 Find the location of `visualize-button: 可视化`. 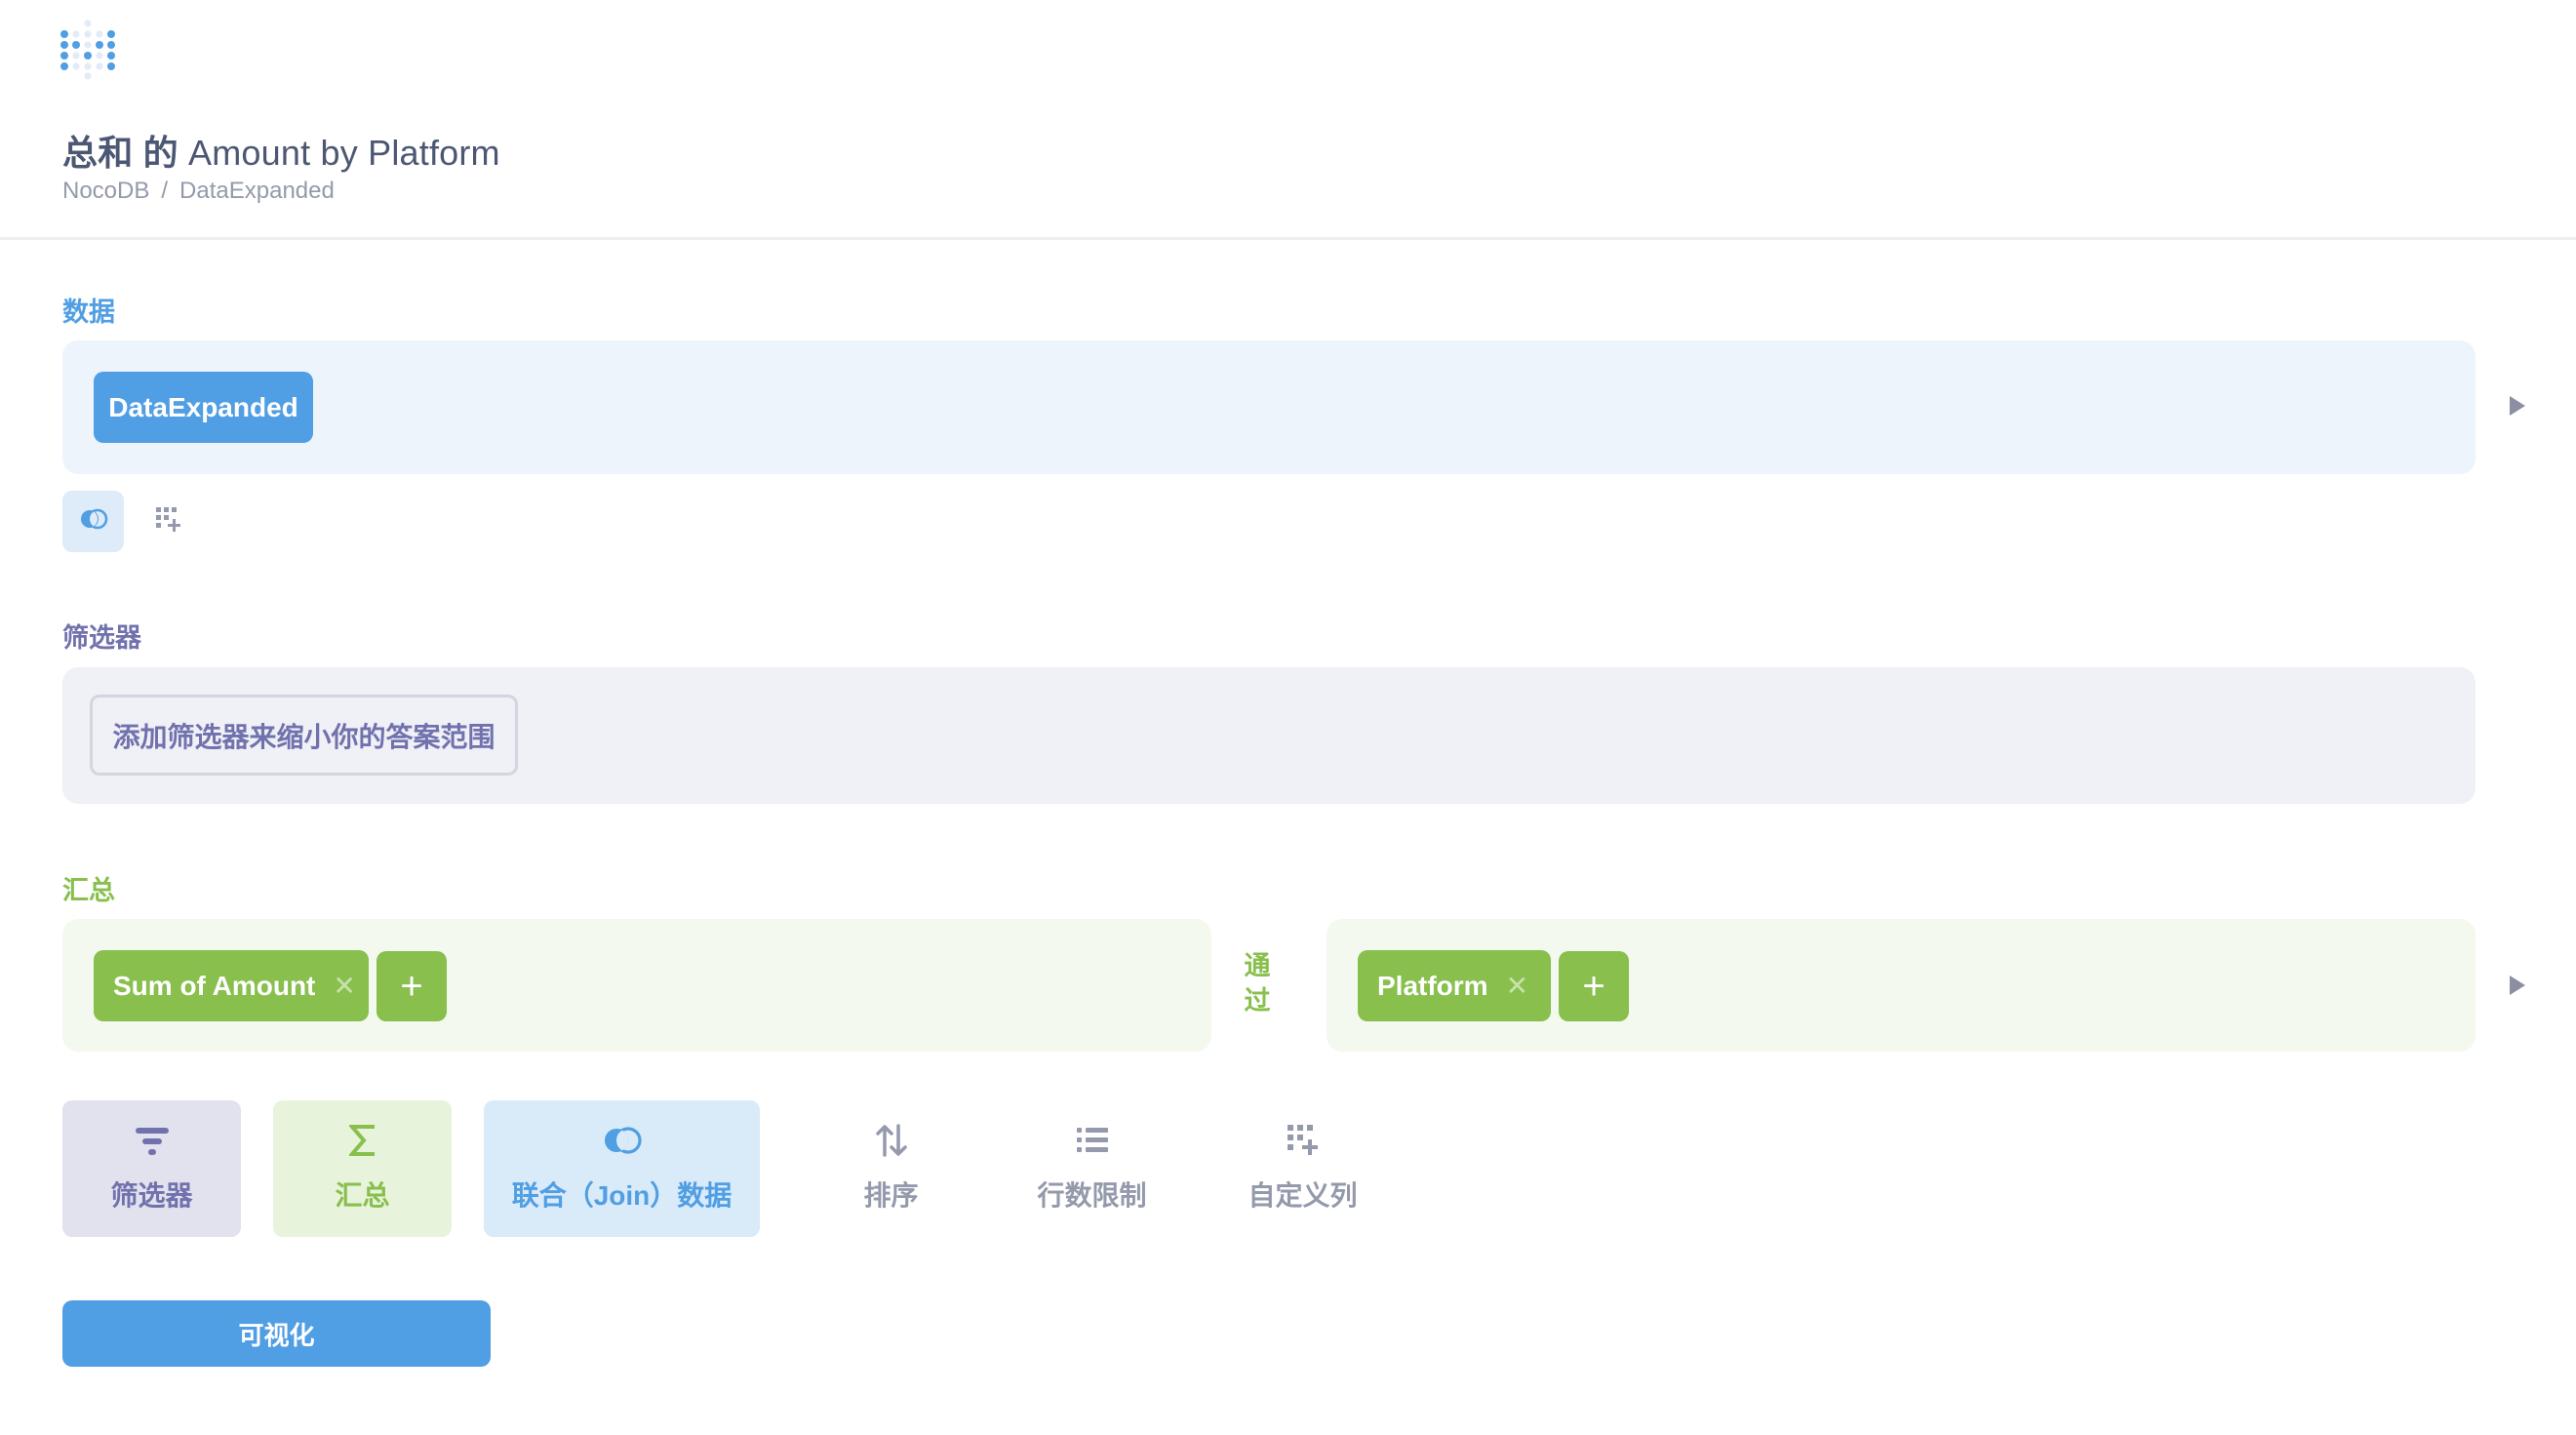

visualize-button: 可视化 is located at coordinates (276, 1333).